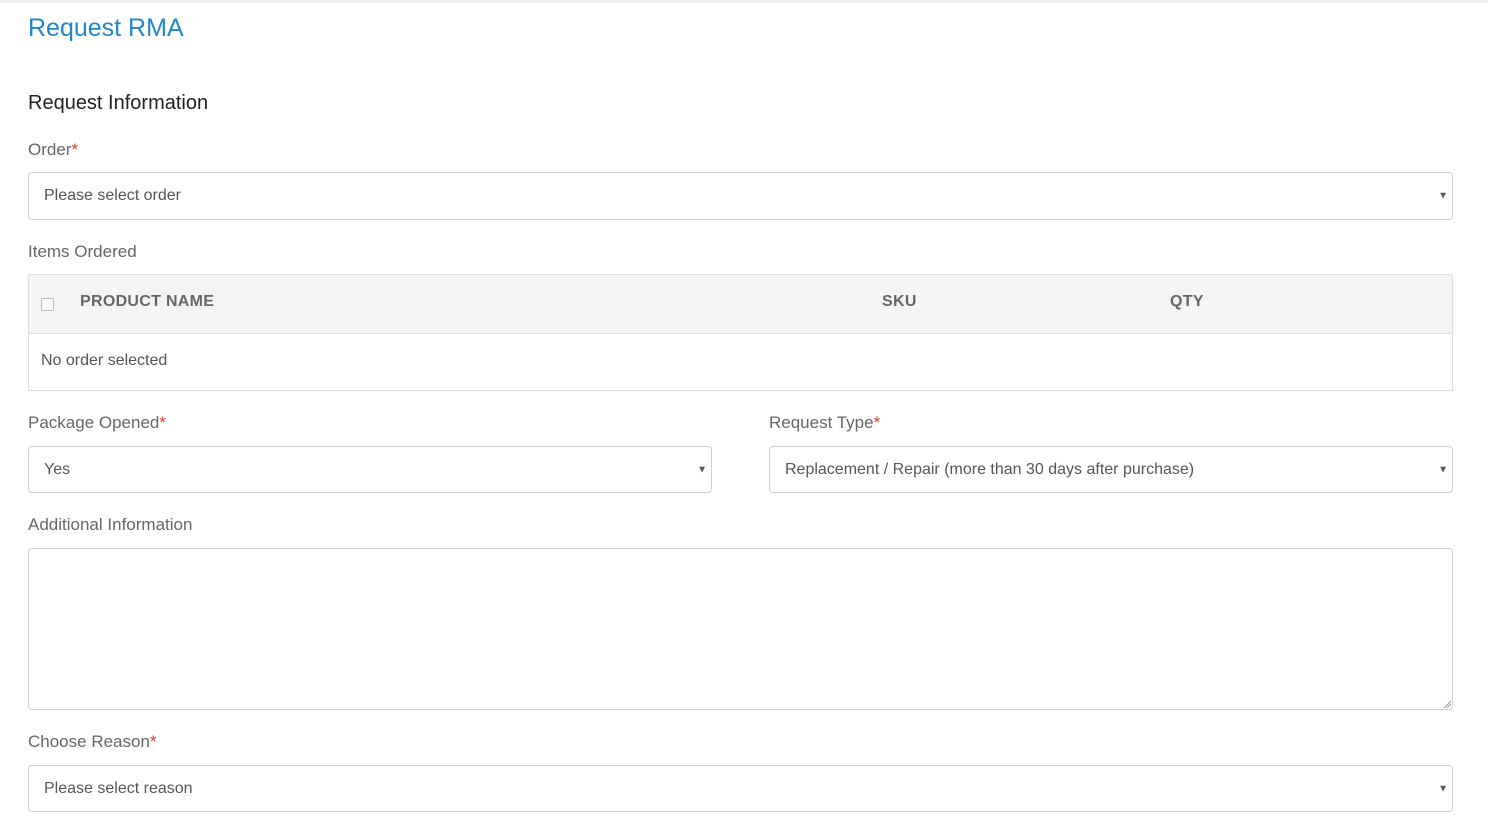 This screenshot has height=817, width=1488. Describe the element at coordinates (370, 469) in the screenshot. I see `package-opened-select: Yes ▼` at that location.